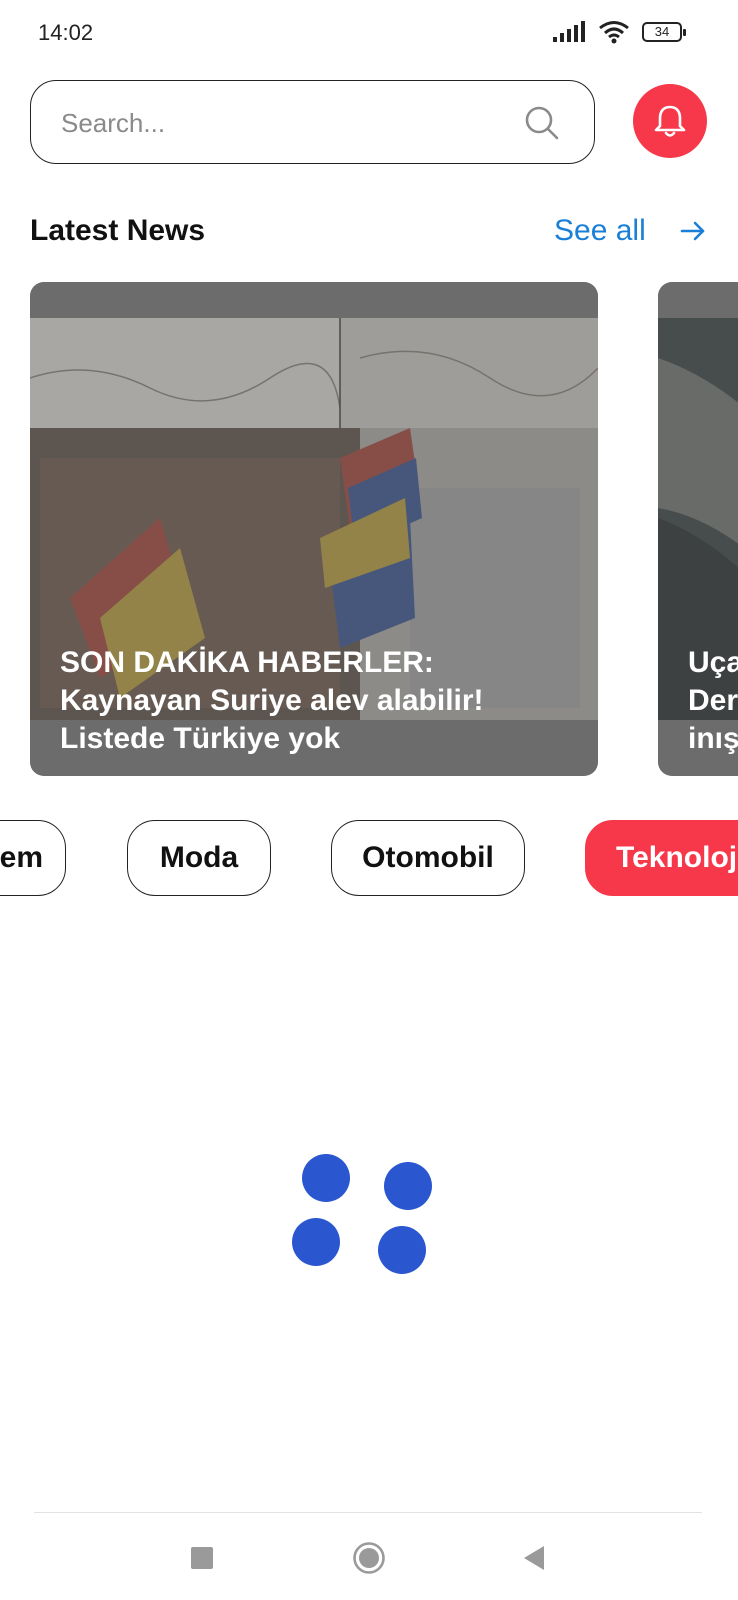 The image size is (738, 1600). I want to click on signal-icon, so click(569, 31).